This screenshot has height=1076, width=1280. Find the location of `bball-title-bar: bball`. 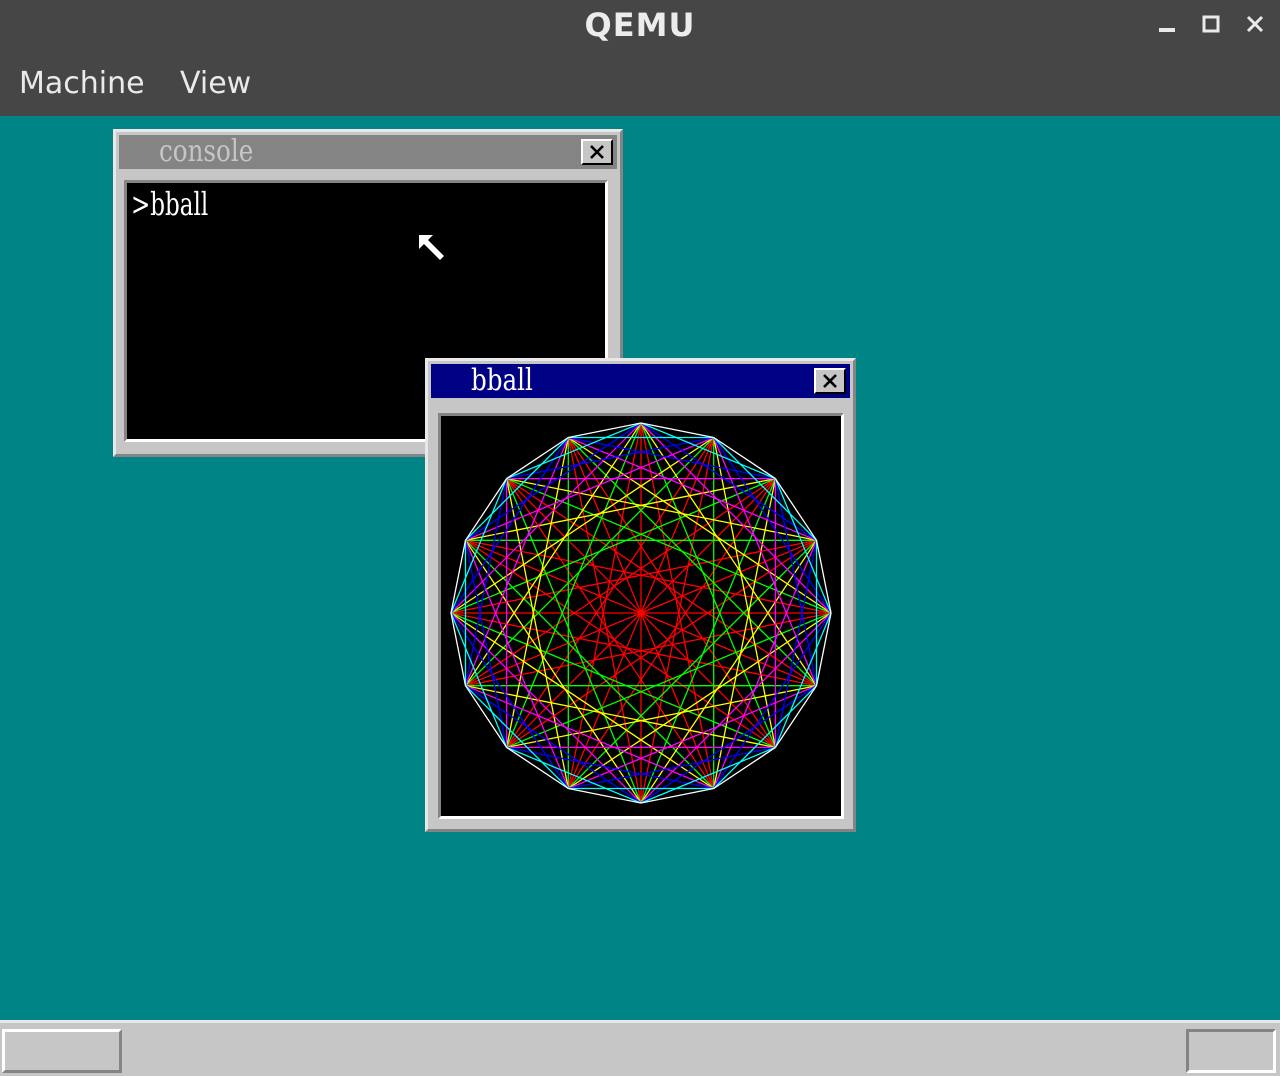

bball-title-bar: bball is located at coordinates (640, 381).